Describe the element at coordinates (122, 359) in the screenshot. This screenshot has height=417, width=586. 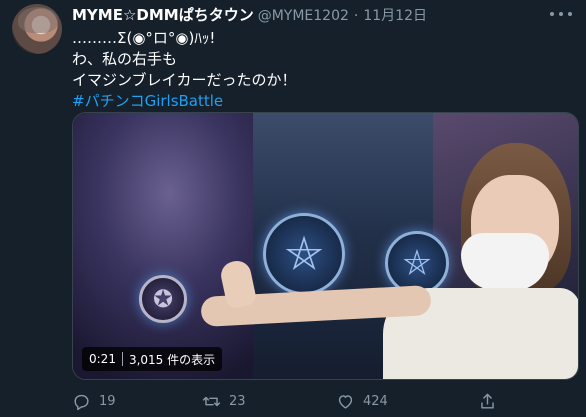
I see `badge-divider` at that location.